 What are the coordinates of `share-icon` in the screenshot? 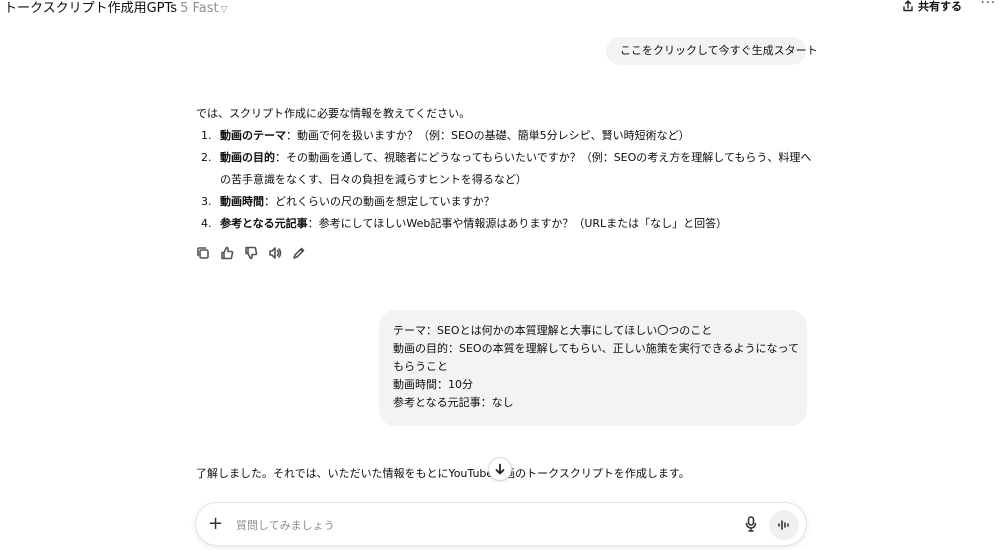 It's located at (908, 6).